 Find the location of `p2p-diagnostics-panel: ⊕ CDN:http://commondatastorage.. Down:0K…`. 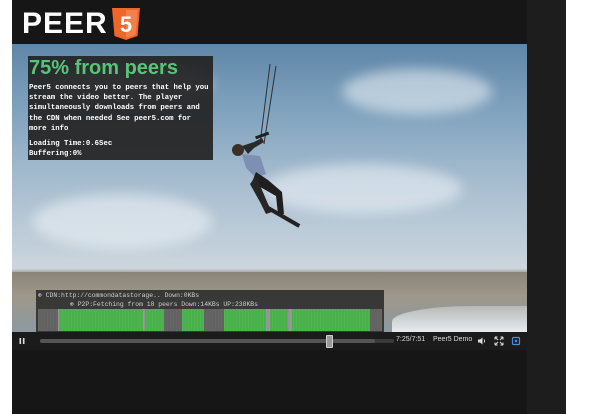

p2p-diagnostics-panel: ⊕ CDN:http://commondatastorage.. Down:0K… is located at coordinates (210, 311).